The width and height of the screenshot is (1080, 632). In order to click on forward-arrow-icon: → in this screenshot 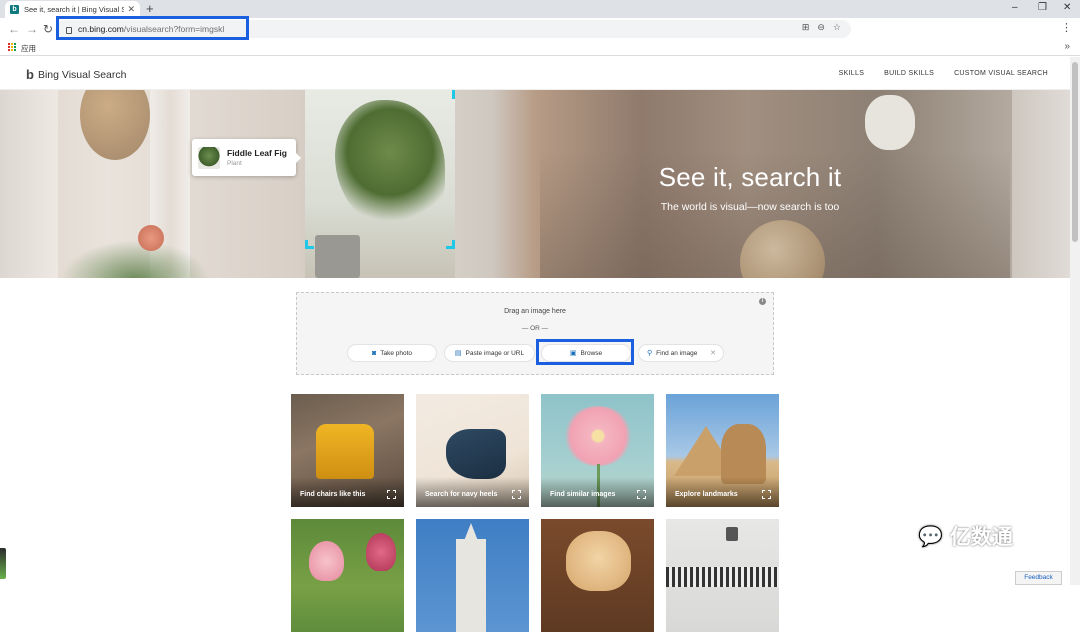, I will do `click(32, 29)`.